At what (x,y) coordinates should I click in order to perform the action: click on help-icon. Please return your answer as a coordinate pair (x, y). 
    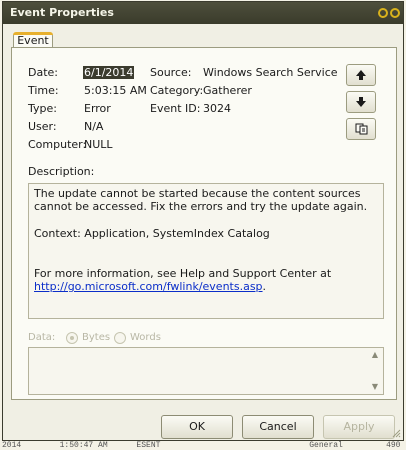
    Looking at the image, I should click on (383, 13).